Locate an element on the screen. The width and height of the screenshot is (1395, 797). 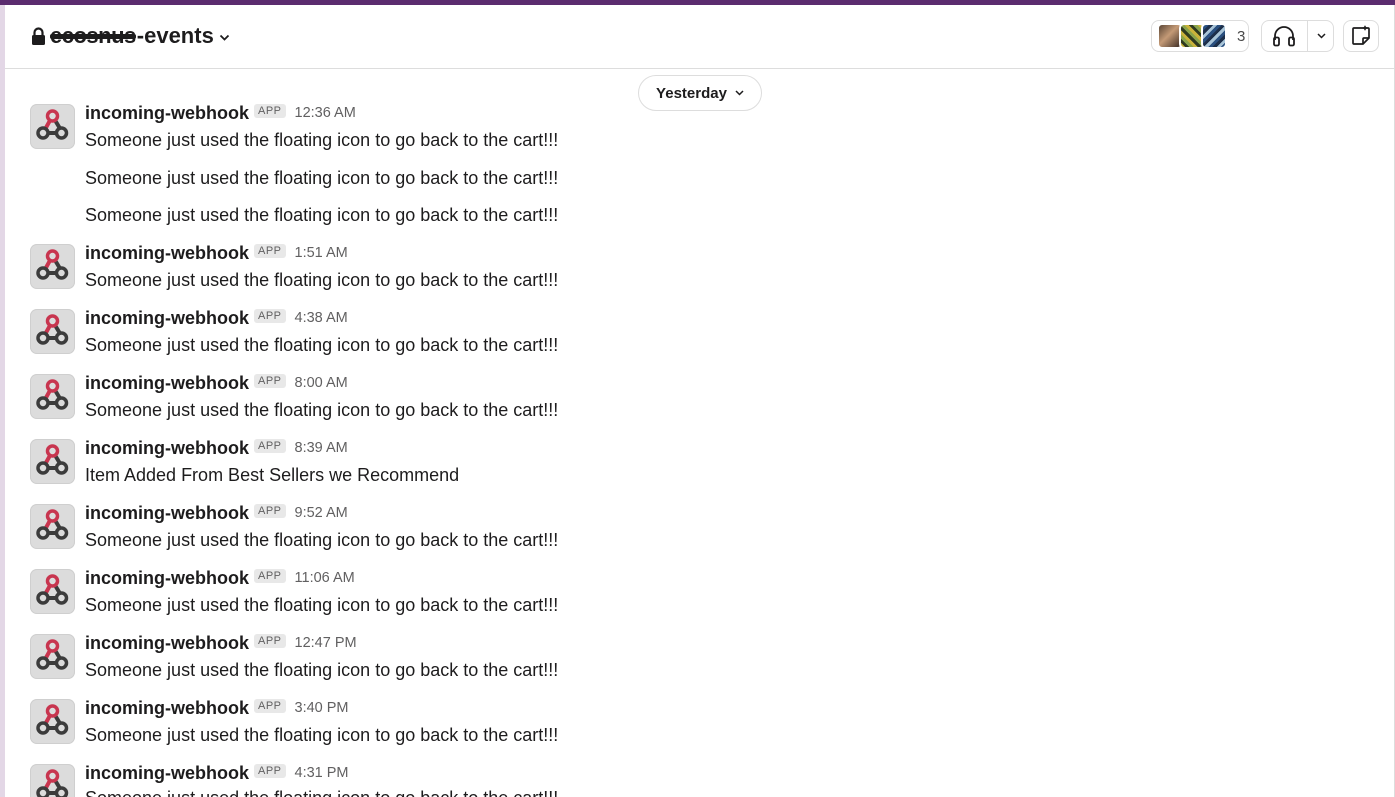
lock-icon is located at coordinates (38, 36).